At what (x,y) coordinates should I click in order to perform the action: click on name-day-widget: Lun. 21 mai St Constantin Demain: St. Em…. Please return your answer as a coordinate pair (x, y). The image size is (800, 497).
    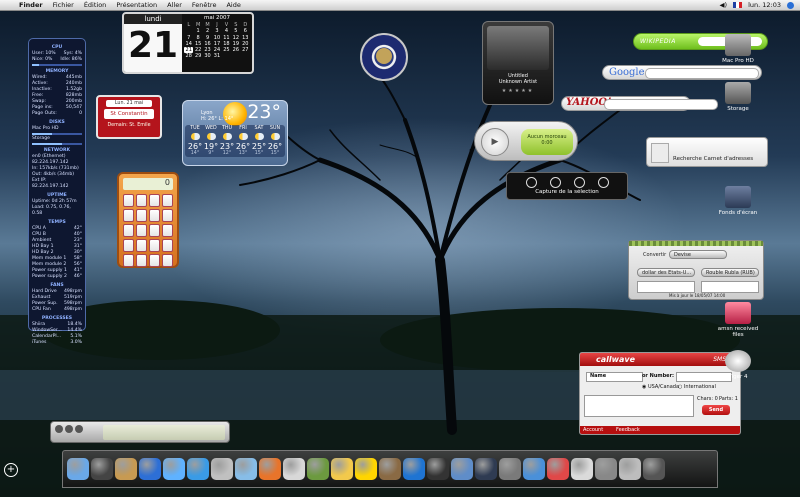
    Looking at the image, I should click on (129, 117).